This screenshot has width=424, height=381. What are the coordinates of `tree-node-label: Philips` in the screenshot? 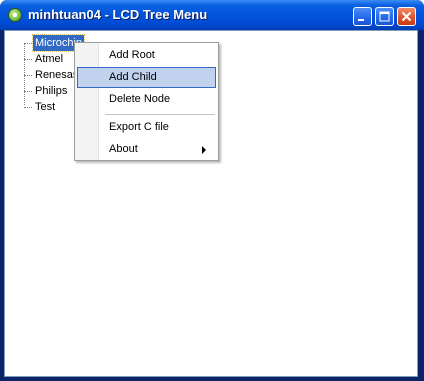 It's located at (51, 91).